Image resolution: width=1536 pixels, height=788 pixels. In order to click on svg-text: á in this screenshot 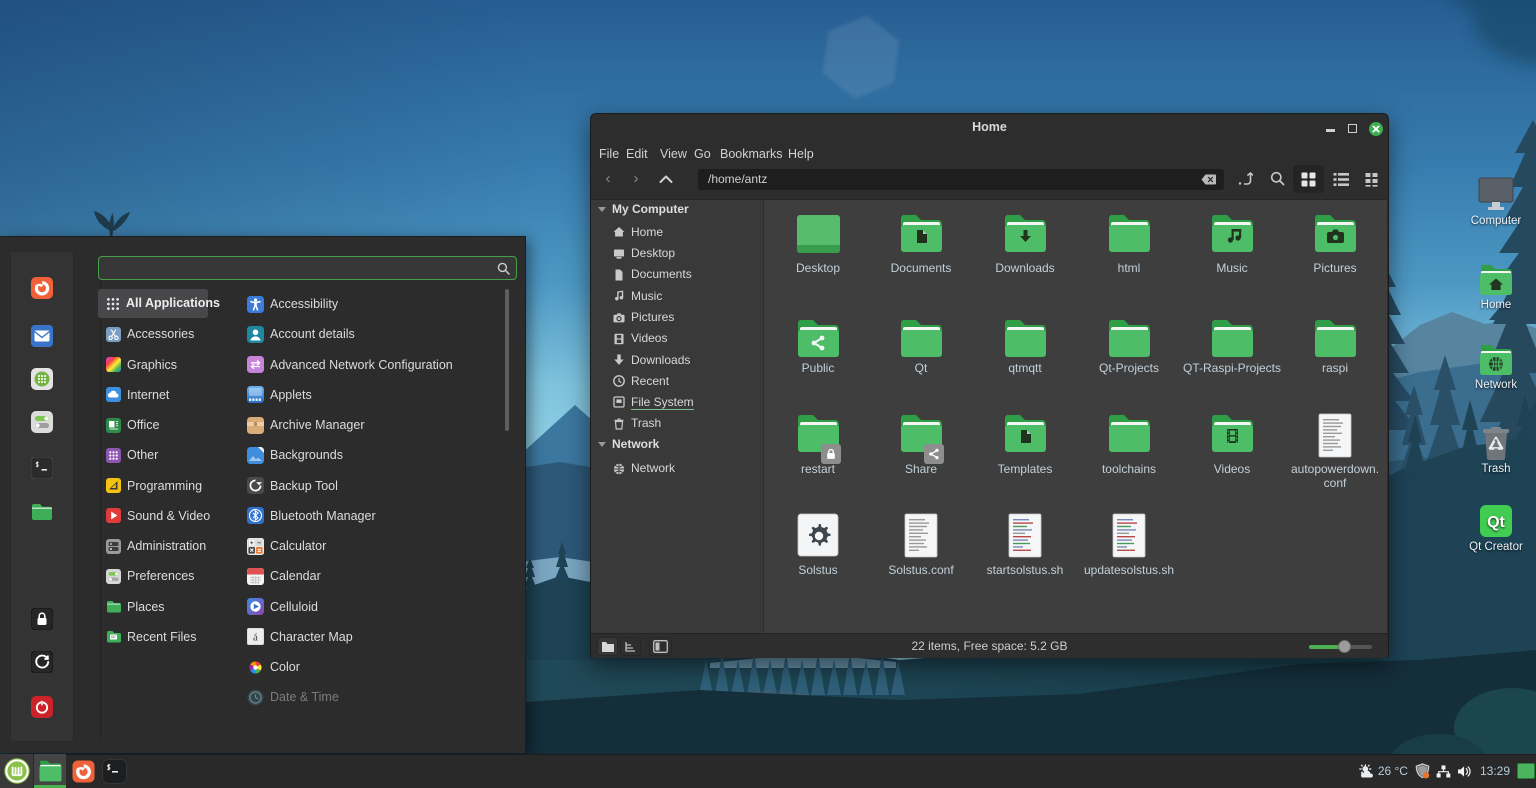, I will do `click(255, 638)`.